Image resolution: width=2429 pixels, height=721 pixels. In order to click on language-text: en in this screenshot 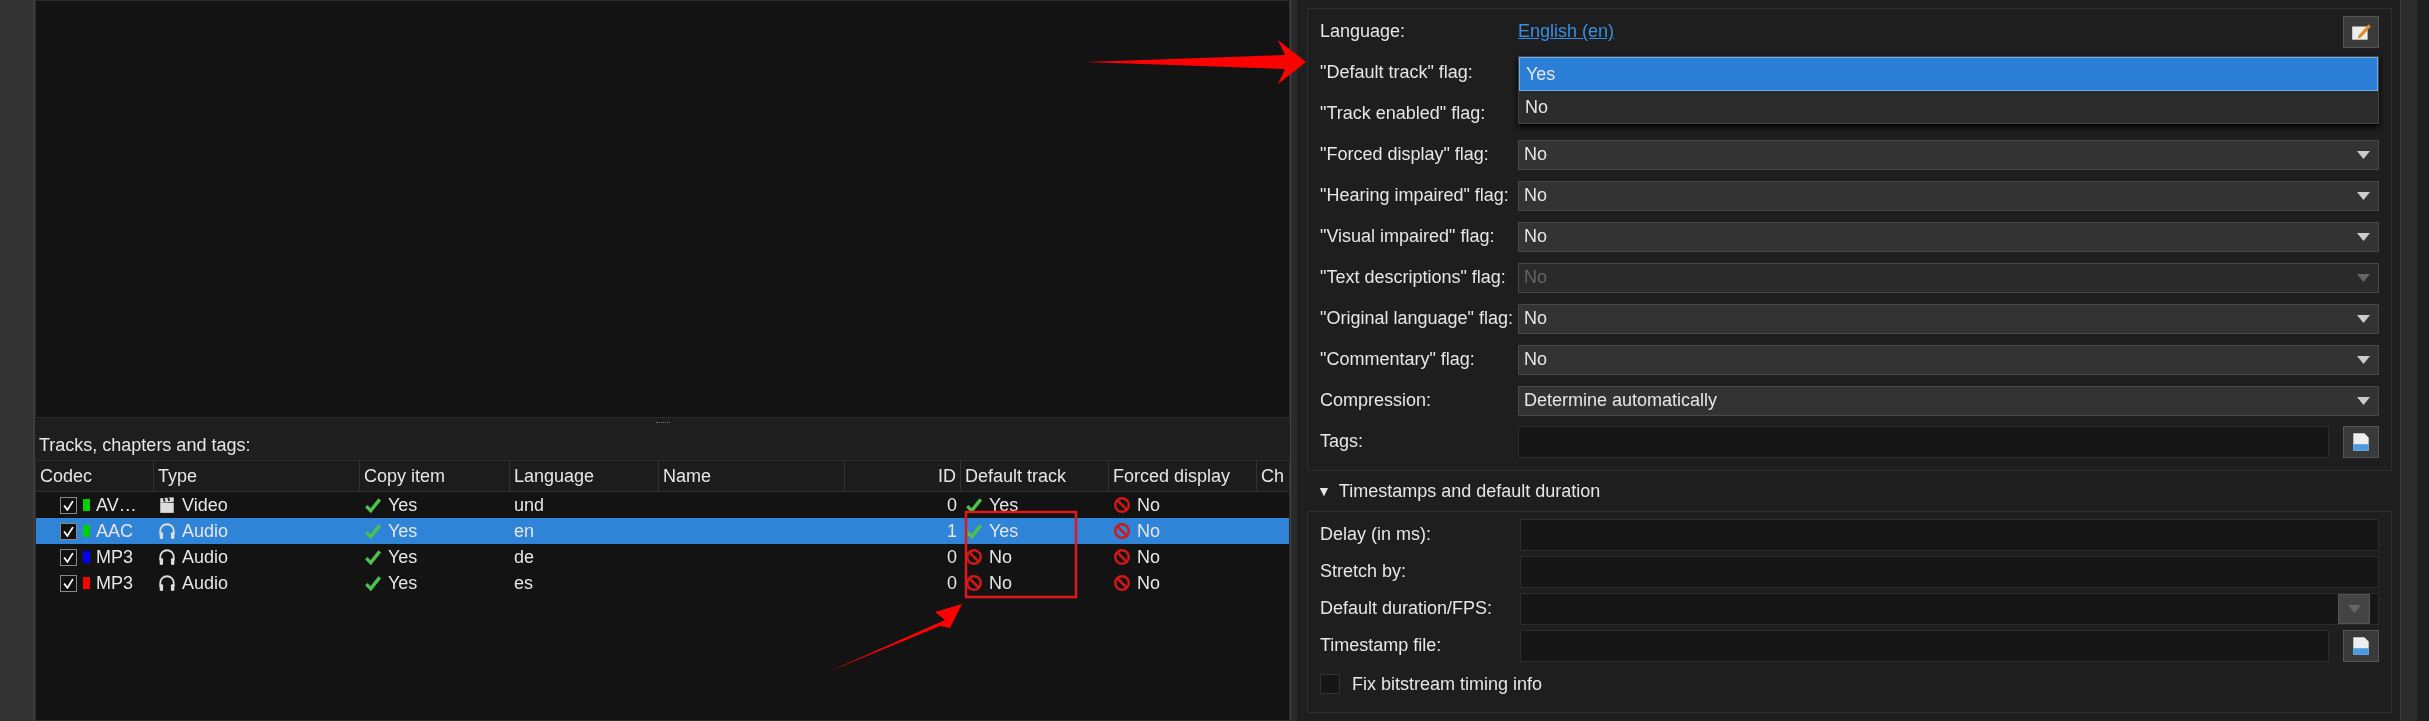, I will do `click(524, 531)`.